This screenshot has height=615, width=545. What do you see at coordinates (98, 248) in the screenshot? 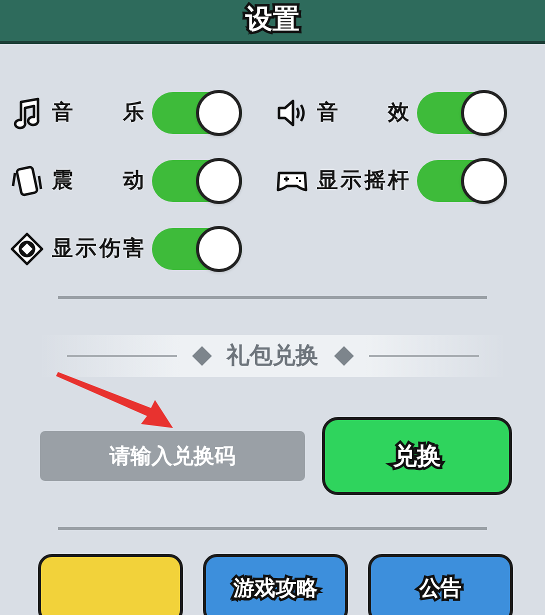
I see `setting-label: 显示伤害` at bounding box center [98, 248].